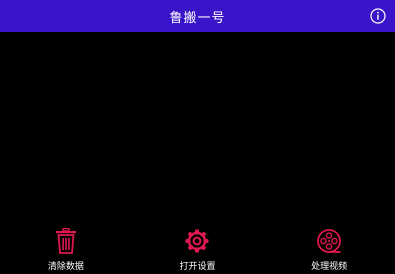 The height and width of the screenshot is (274, 395). I want to click on clear-data-label: 清除数据, so click(65, 267).